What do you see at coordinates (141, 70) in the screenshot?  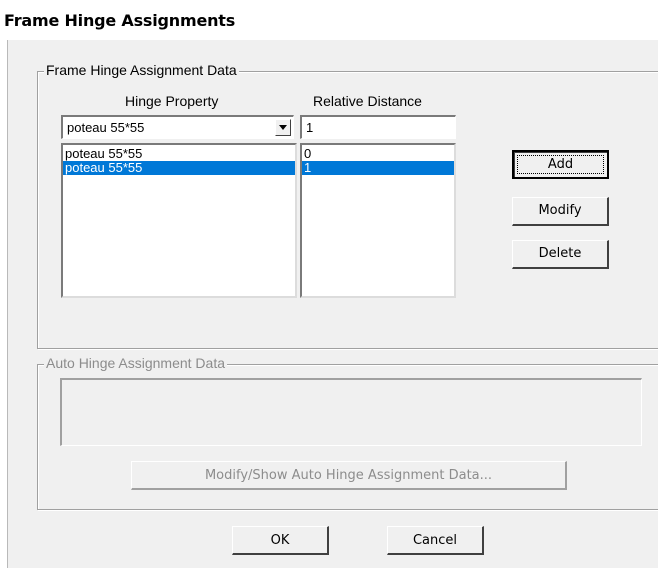 I see `group-legend: Frame Hinge Assignment Data` at bounding box center [141, 70].